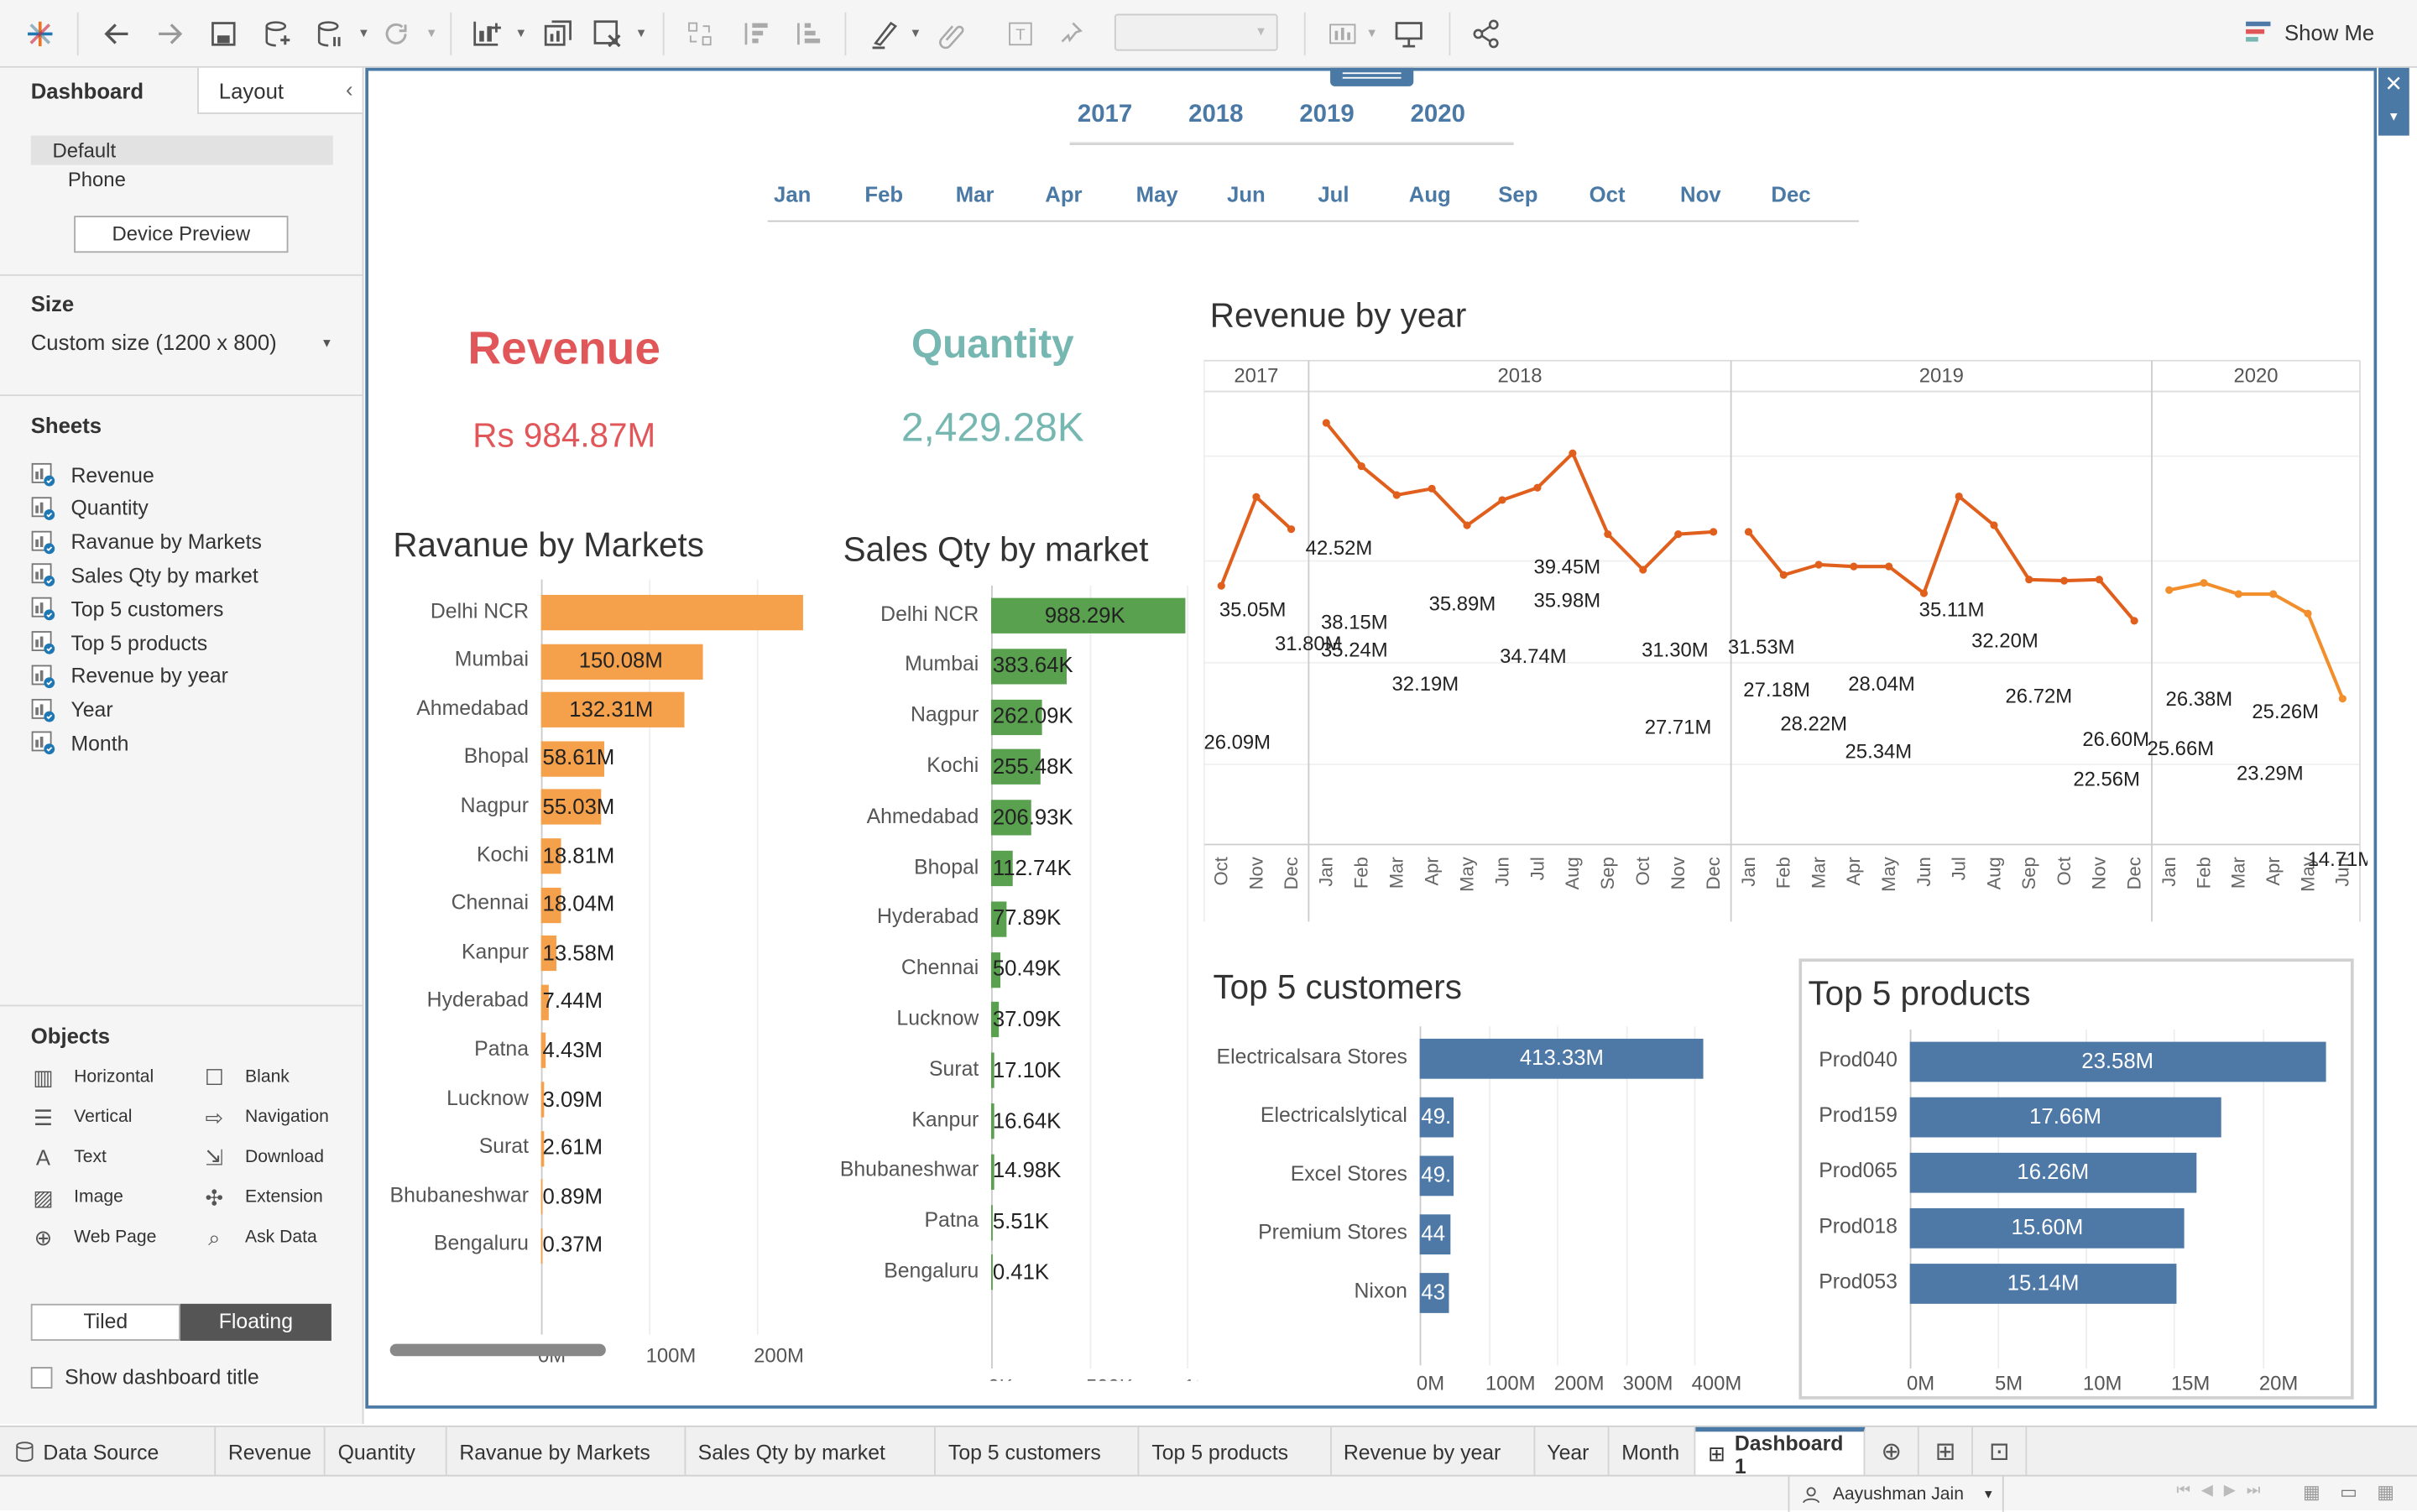 The height and width of the screenshot is (1512, 2417). Describe the element at coordinates (557, 34) in the screenshot. I see `duplicate-icon` at that location.